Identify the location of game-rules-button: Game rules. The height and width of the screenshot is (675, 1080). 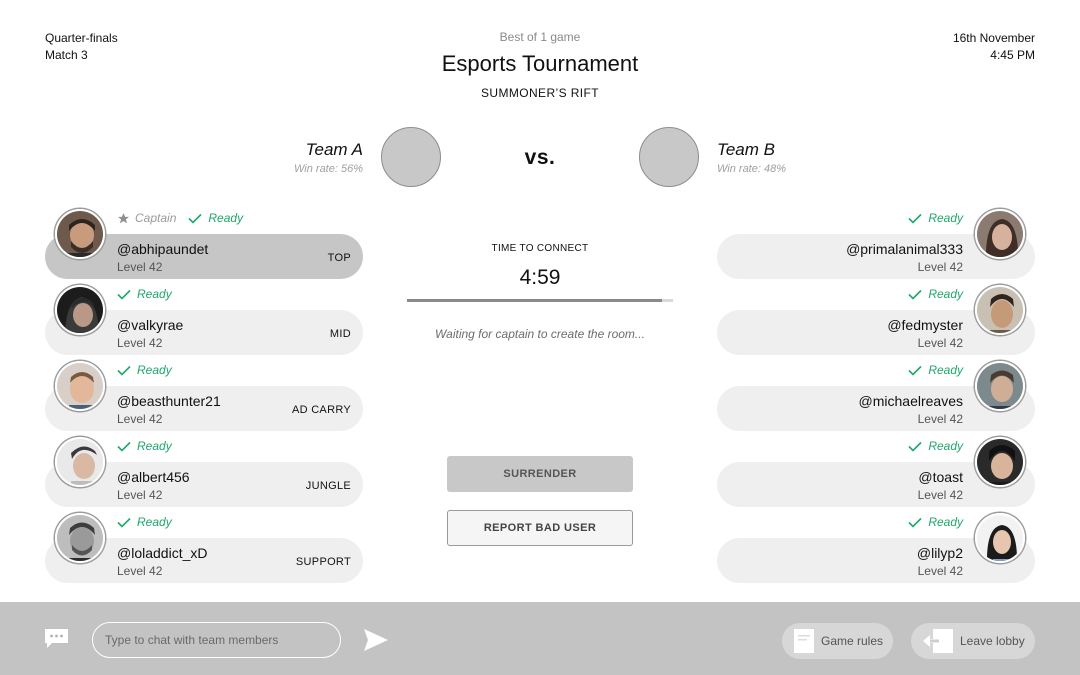
(837, 641).